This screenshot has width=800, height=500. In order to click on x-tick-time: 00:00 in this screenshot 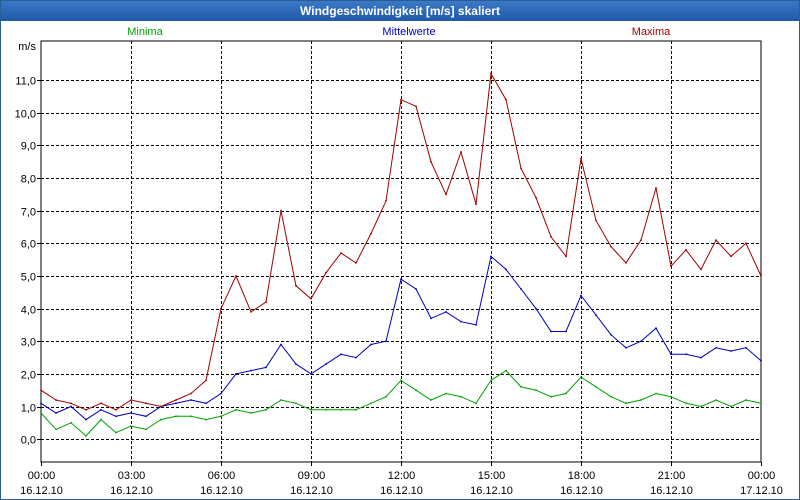, I will do `click(42, 476)`.